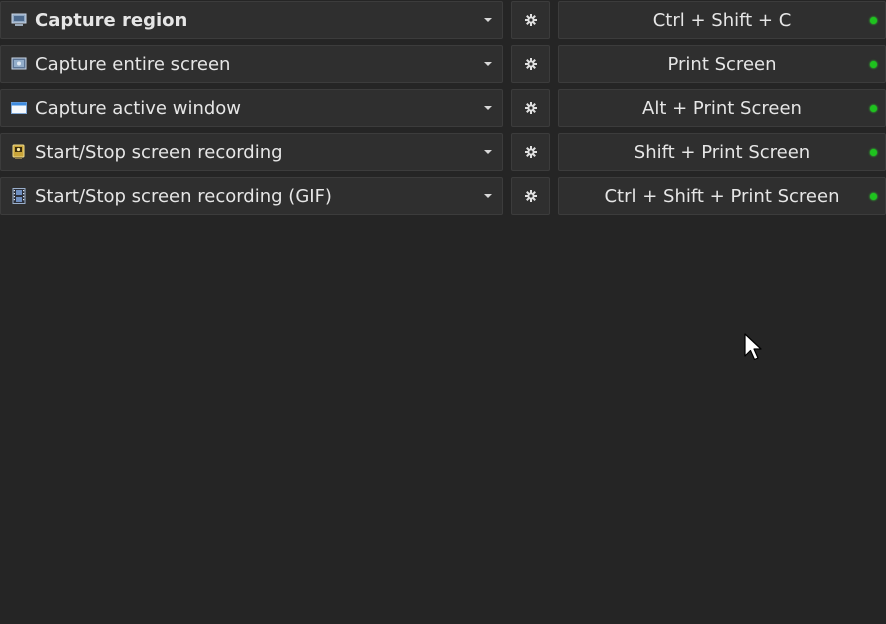 The image size is (886, 624). Describe the element at coordinates (133, 64) in the screenshot. I see `task-label: Capture entire screen` at that location.